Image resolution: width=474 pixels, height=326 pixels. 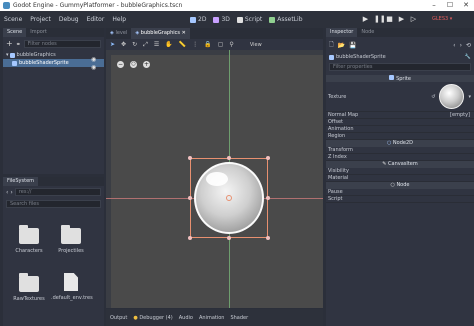 What do you see at coordinates (450, 5) in the screenshot?
I see `maximize-button: ☐` at bounding box center [450, 5].